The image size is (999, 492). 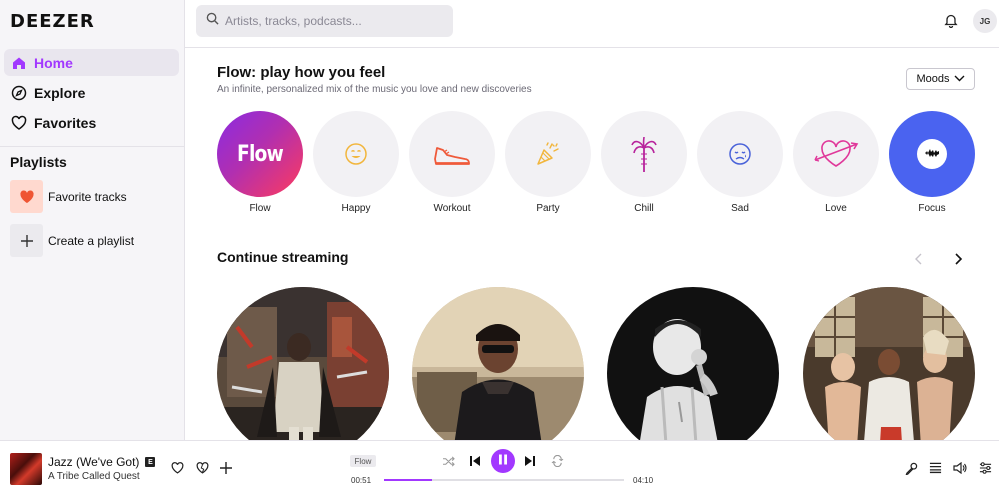 I want to click on mood-label: Workout, so click(x=452, y=208).